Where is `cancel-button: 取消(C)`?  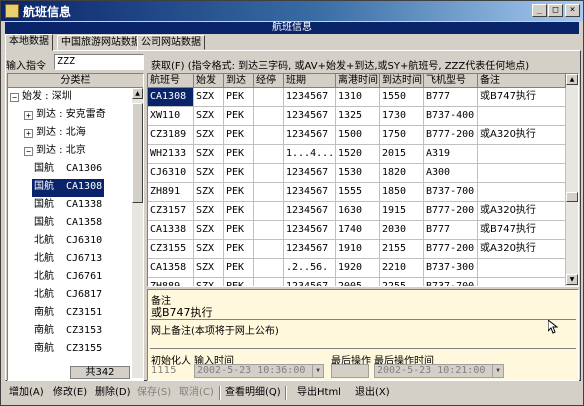 cancel-button: 取消(C) is located at coordinates (196, 393).